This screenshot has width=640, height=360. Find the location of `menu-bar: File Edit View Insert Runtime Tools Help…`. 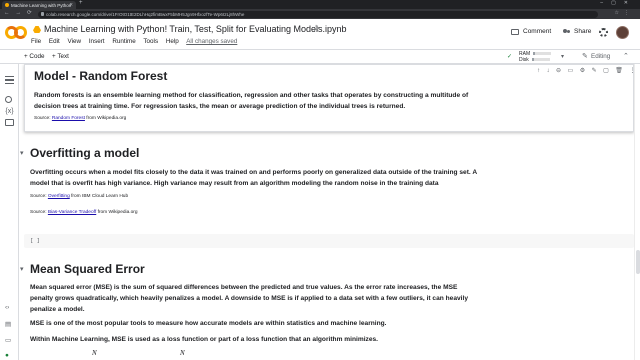

menu-bar: File Edit View Insert Runtime Tools Help… is located at coordinates (137, 41).